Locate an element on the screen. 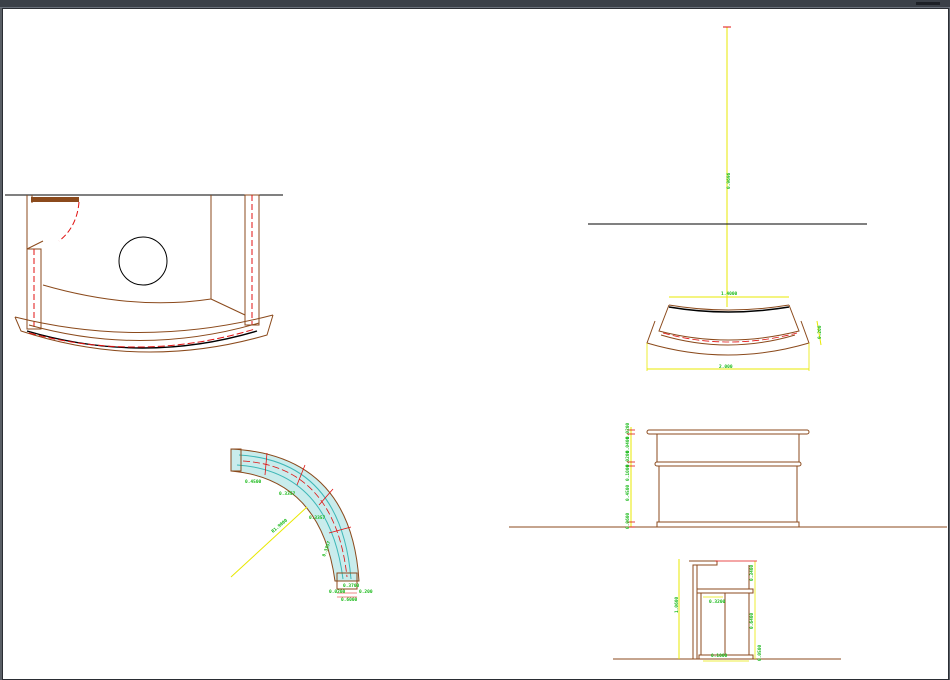 Image resolution: width=950 pixels, height=680 pixels. dim-front-d2: 0.0400 is located at coordinates (628, 444).